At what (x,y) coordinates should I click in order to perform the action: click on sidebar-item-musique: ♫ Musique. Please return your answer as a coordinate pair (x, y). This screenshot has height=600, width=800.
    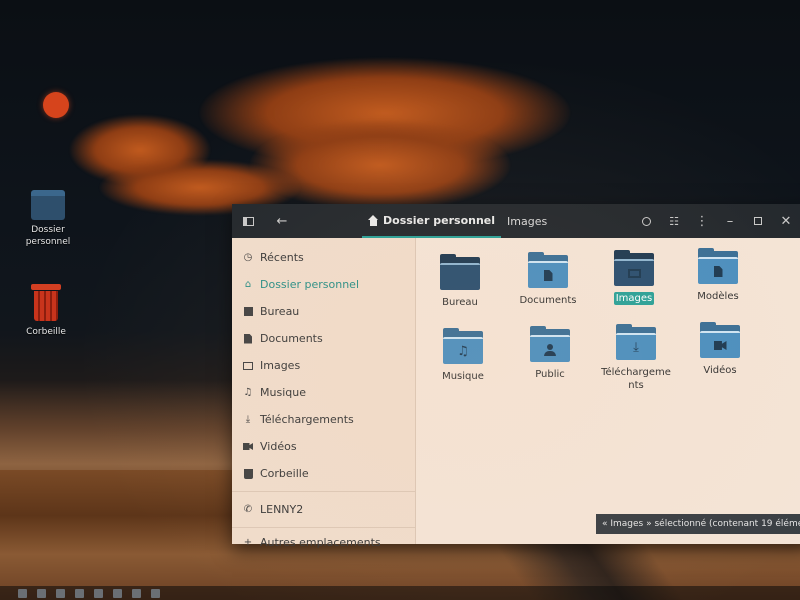
    Looking at the image, I should click on (323, 392).